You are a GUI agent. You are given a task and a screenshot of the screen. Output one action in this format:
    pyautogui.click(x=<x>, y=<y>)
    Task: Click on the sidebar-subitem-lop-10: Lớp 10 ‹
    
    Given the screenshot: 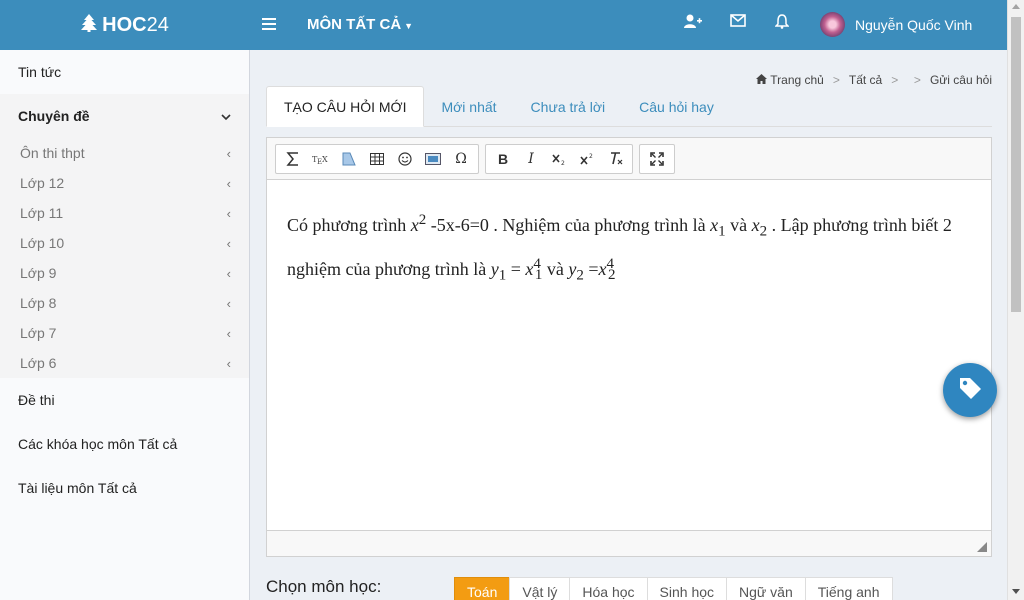 What is the action you would take?
    pyautogui.click(x=124, y=243)
    